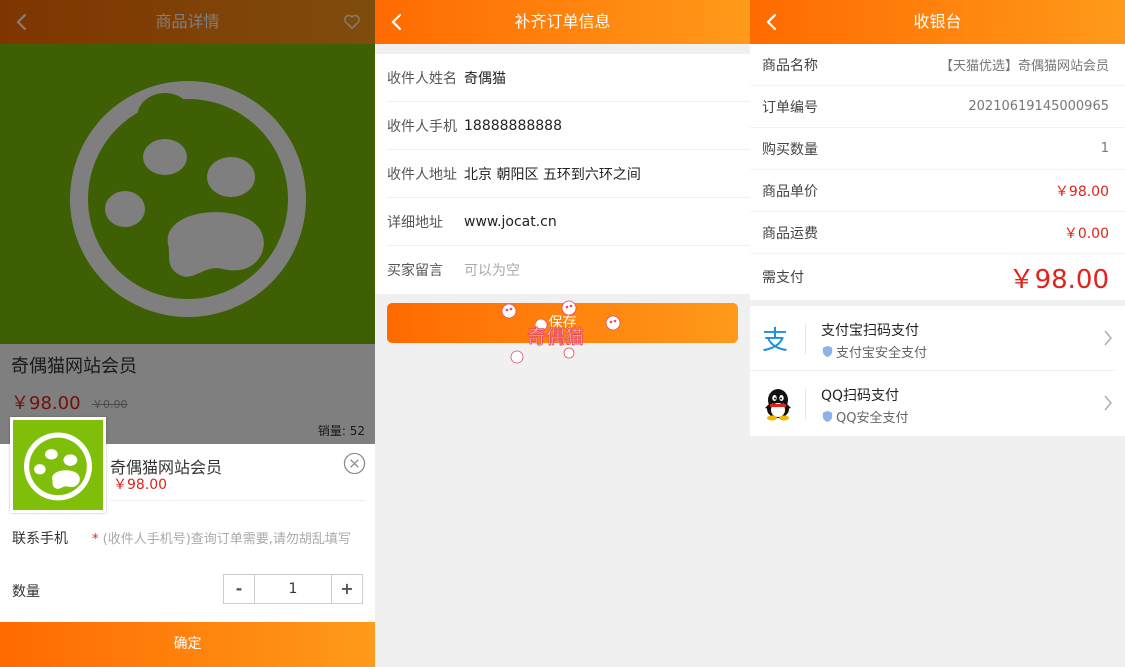 The image size is (1125, 667). I want to click on summary-value: ￥98.00, so click(1081, 191).